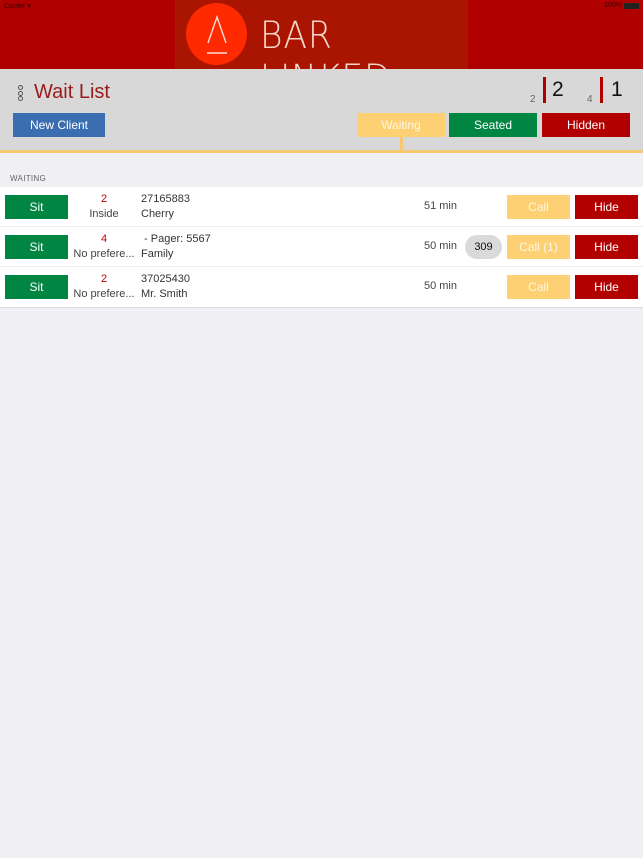 The width and height of the screenshot is (643, 858). I want to click on active-tab-indicator, so click(401, 144).